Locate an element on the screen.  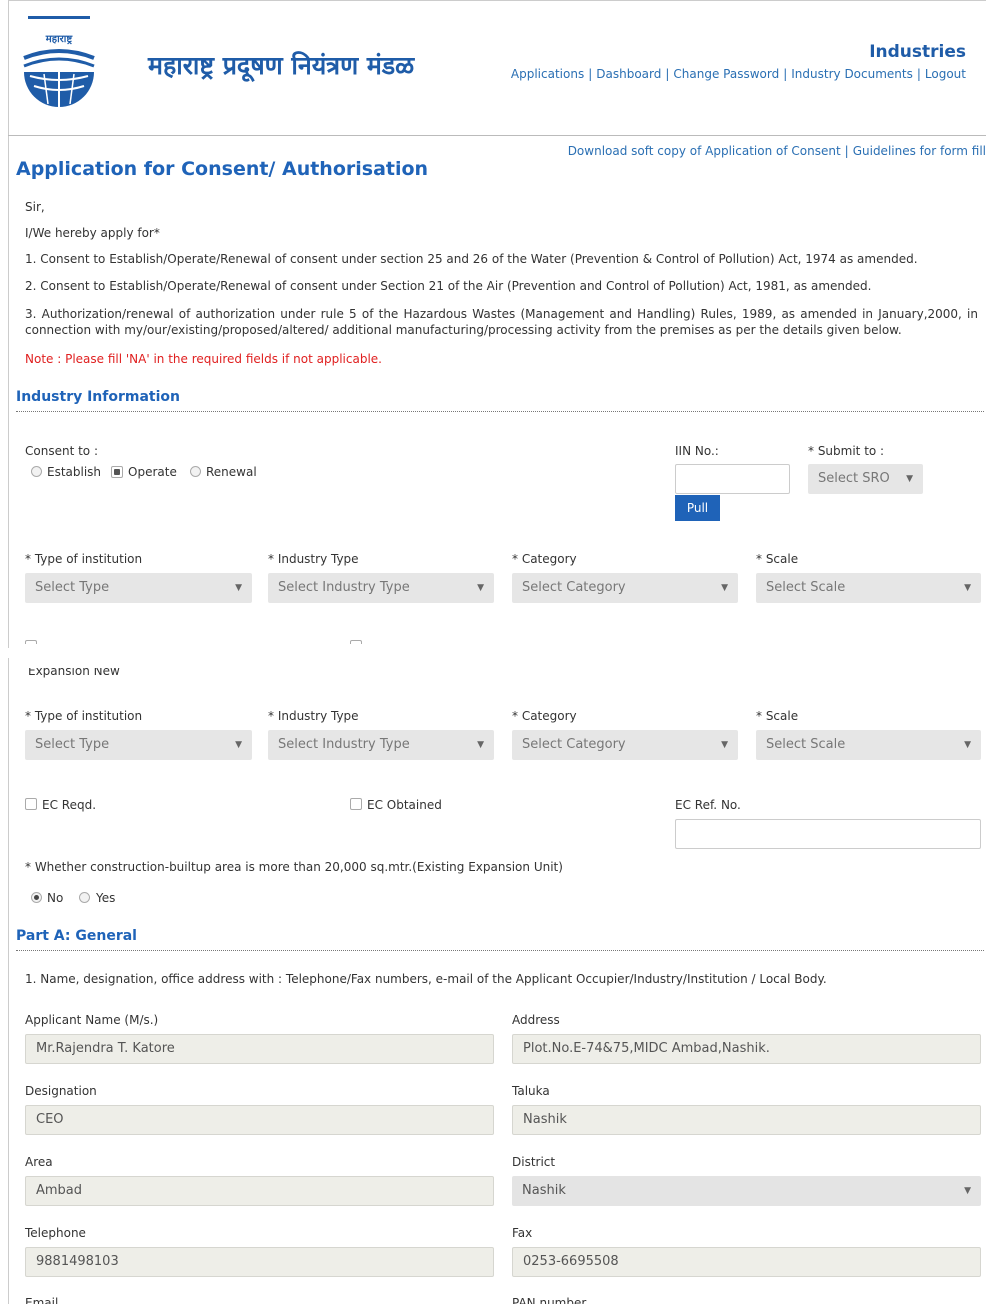
nav-dashboard: Dashboard is located at coordinates (628, 74).